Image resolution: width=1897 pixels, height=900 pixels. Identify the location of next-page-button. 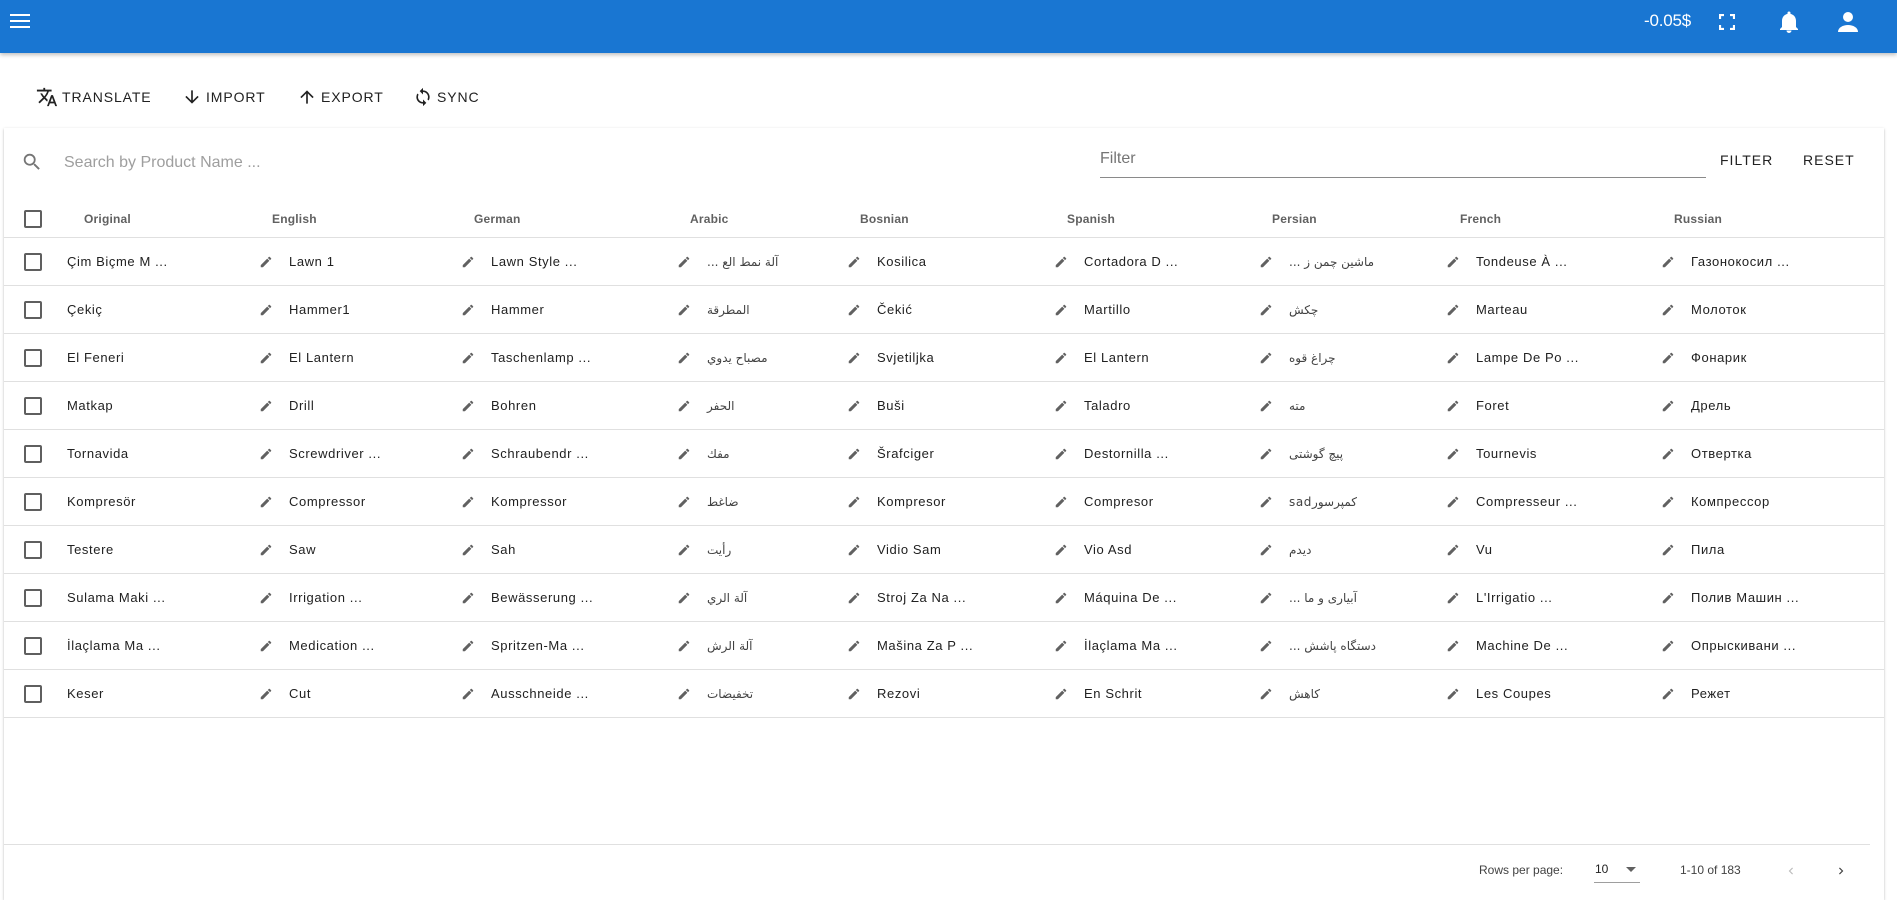
(1841, 871).